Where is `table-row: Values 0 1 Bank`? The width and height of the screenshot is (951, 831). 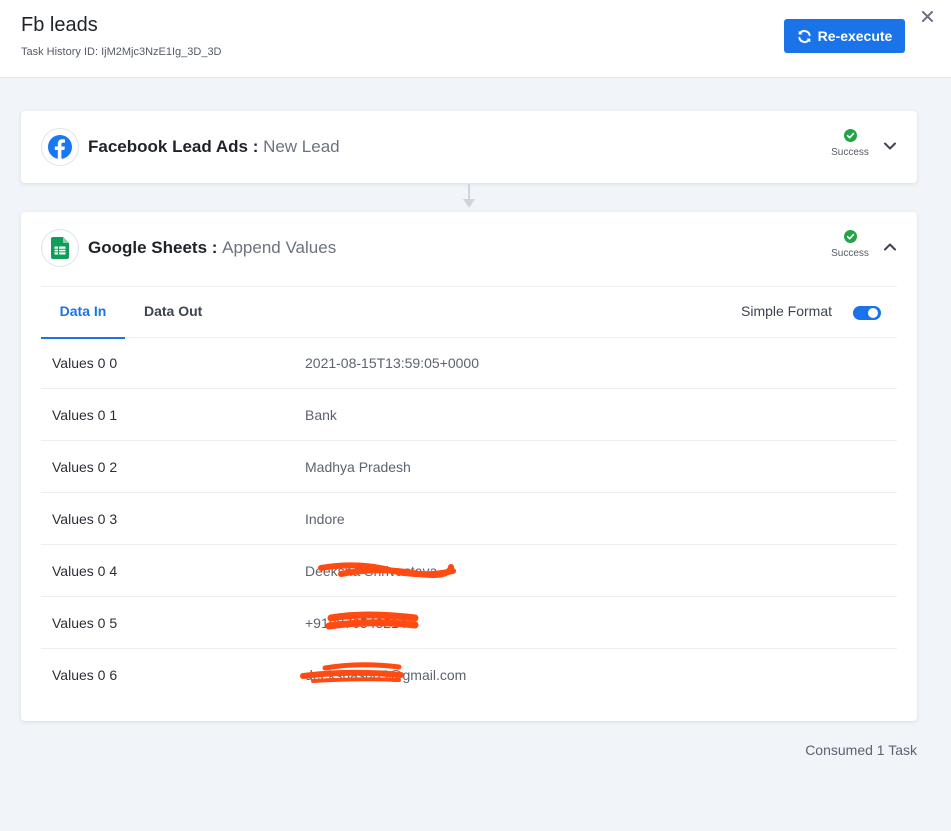 table-row: Values 0 1 Bank is located at coordinates (469, 415).